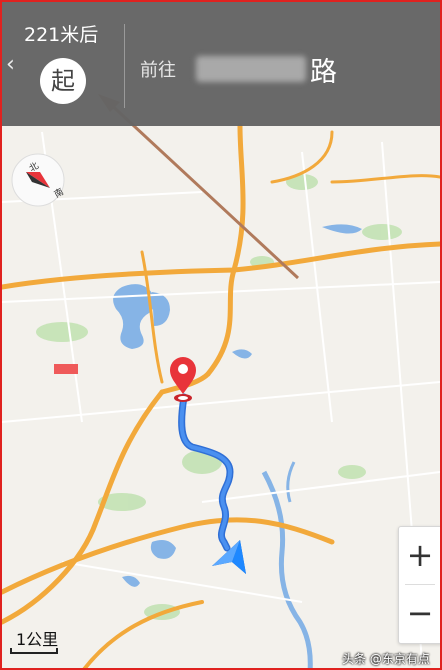  What do you see at coordinates (63, 81) in the screenshot?
I see `start-badge: 起` at bounding box center [63, 81].